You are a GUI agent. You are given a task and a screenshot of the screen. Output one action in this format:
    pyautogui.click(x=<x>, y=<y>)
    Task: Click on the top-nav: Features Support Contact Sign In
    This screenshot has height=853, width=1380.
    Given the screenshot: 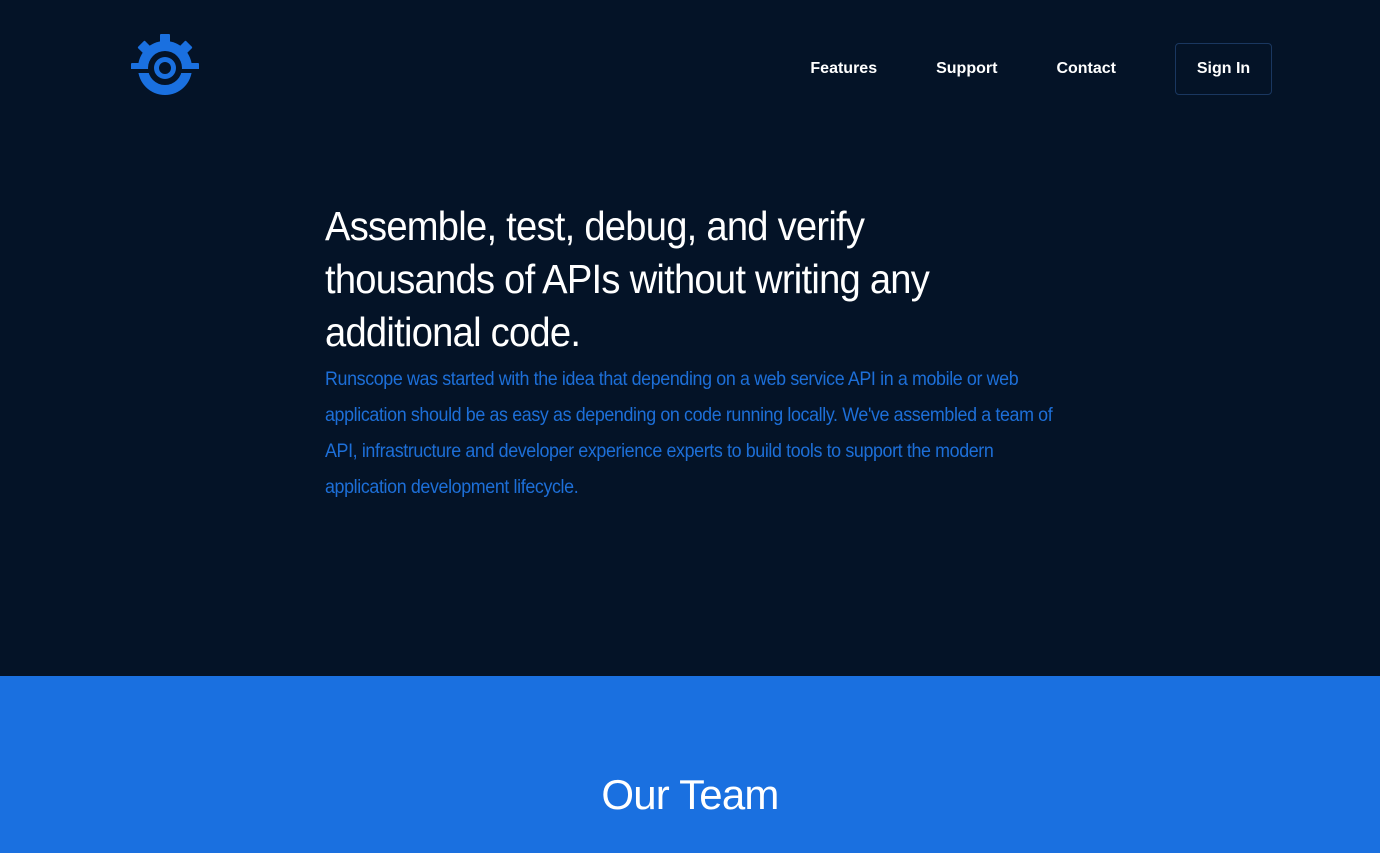 What is the action you would take?
    pyautogui.click(x=1041, y=69)
    